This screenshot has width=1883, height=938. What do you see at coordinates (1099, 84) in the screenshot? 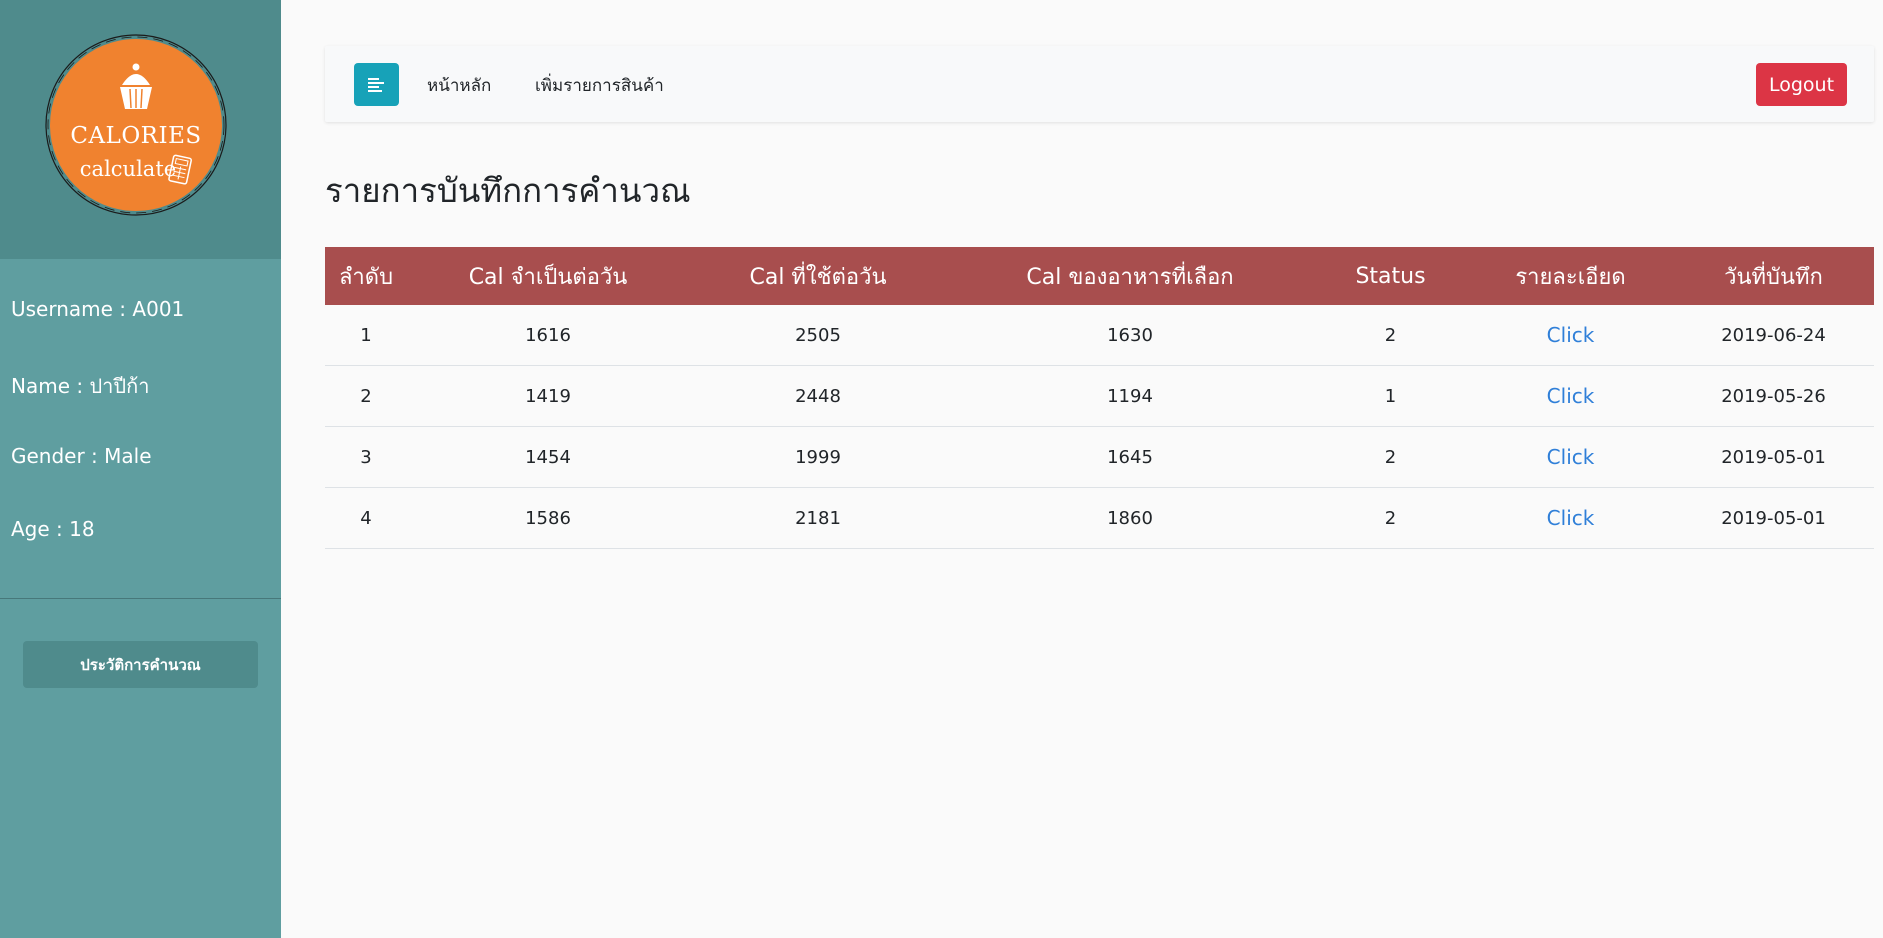
I see `top-navbar: หน้าหลัก เพิ่มรายการสินค้า Logout` at bounding box center [1099, 84].